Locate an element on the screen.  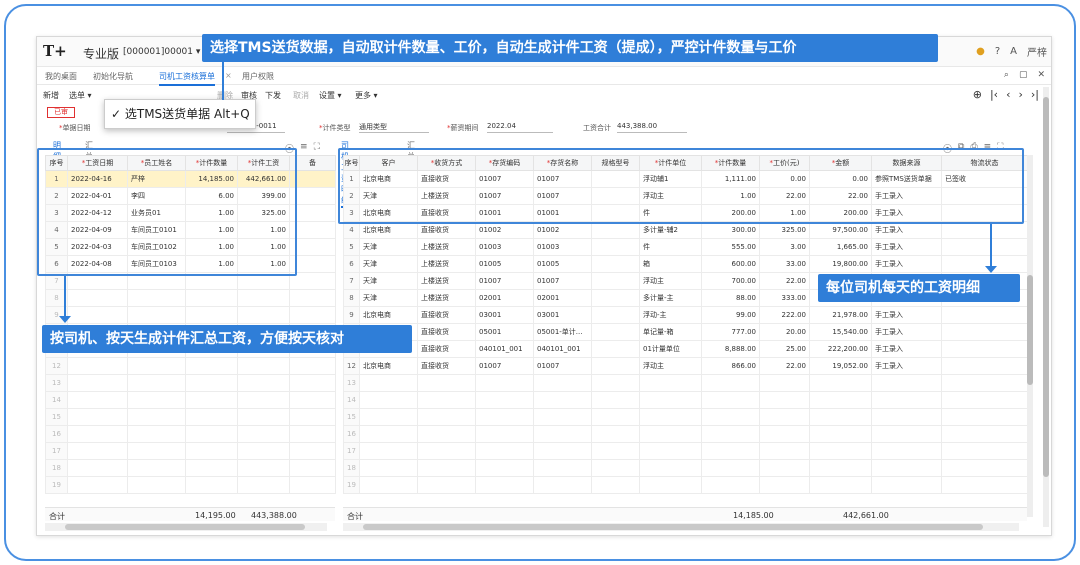
table-cell: 6 is located at coordinates (351, 264).